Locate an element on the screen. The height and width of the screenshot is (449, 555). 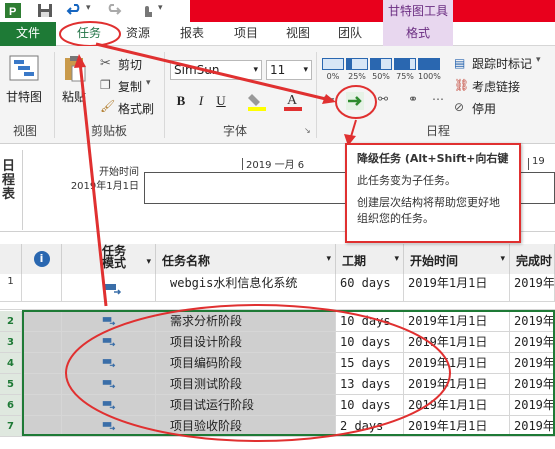
tooltip-line-2: 创建层次结构将帮助您更好地组织您的任务。 is located at coordinates (428, 210).